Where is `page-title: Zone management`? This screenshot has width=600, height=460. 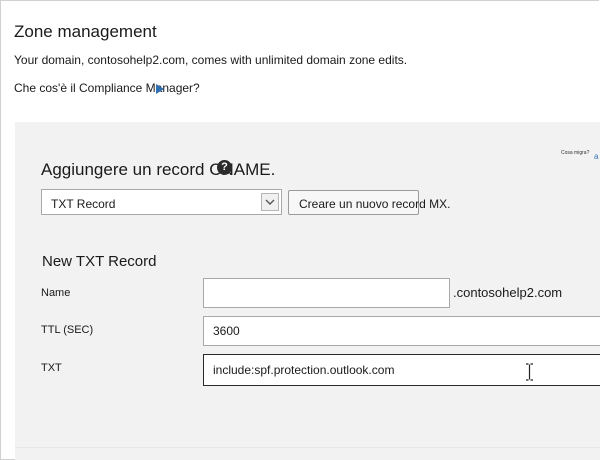 page-title: Zone management is located at coordinates (85, 31).